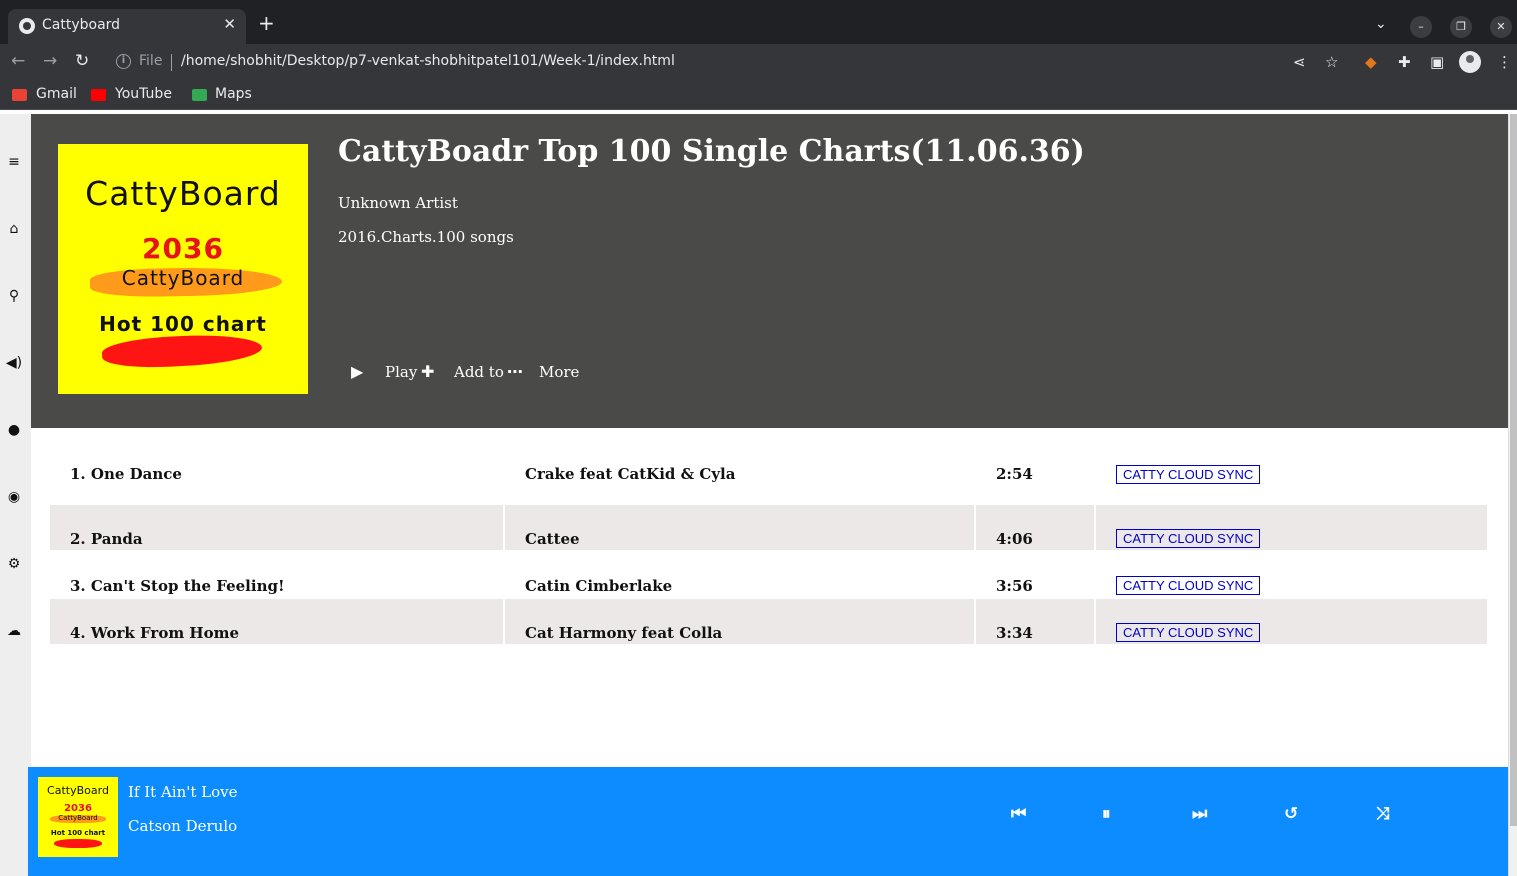  What do you see at coordinates (78, 808) in the screenshot?
I see `mini-cover-year: 2036` at bounding box center [78, 808].